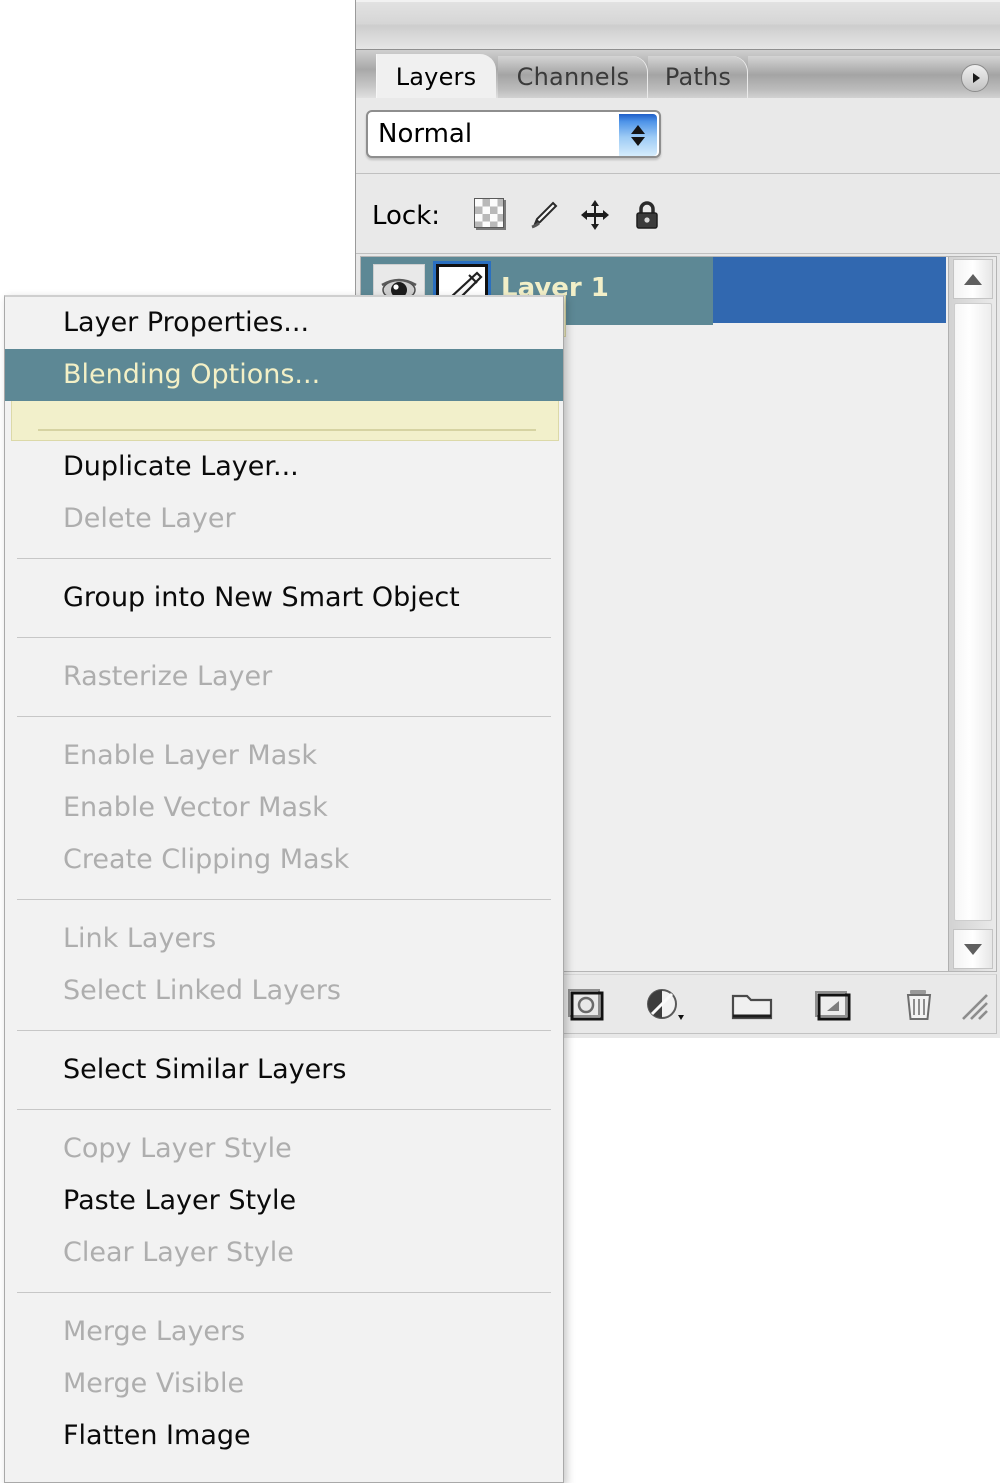 The image size is (1000, 1483). Describe the element at coordinates (638, 135) in the screenshot. I see `stepper-up-down-icon` at that location.